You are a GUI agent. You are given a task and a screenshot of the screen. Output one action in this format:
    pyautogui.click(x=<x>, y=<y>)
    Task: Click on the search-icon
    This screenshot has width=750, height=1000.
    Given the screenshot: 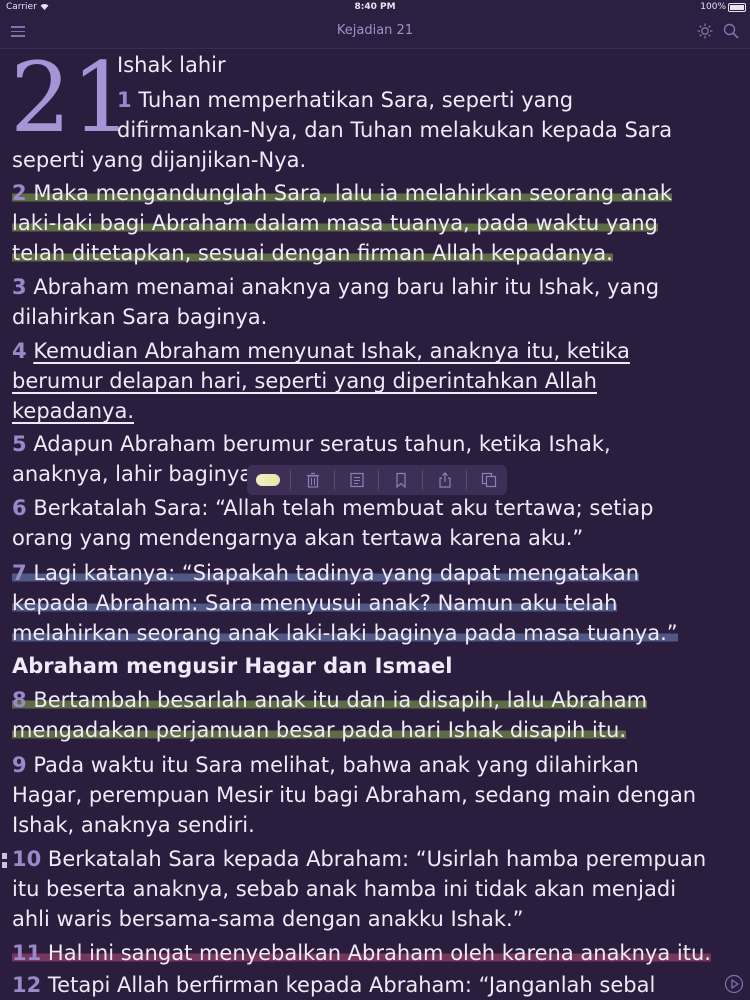 What is the action you would take?
    pyautogui.click(x=731, y=31)
    